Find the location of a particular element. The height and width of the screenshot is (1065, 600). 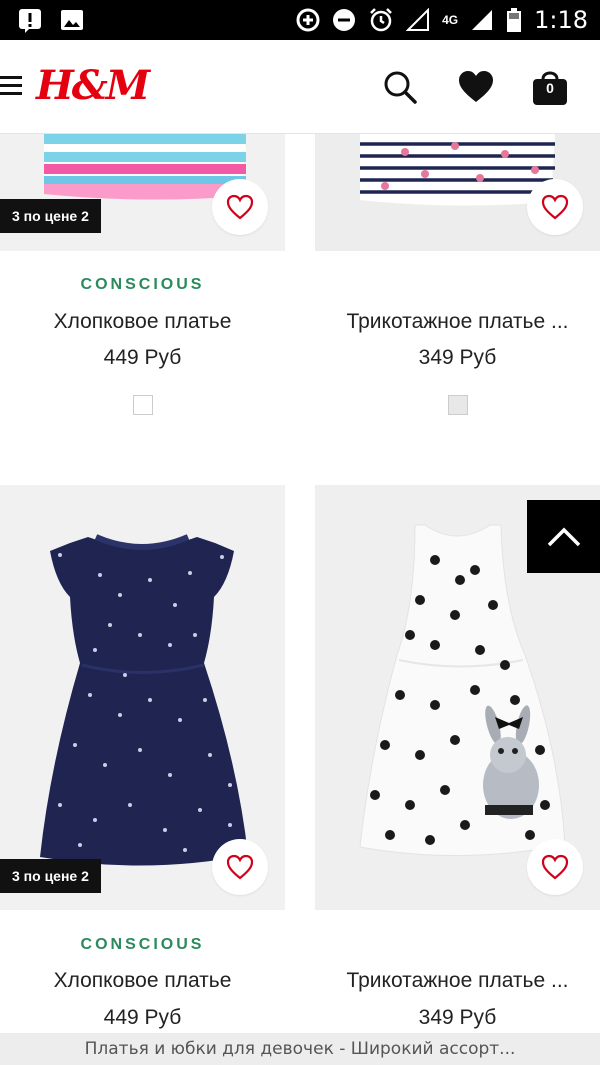

scroll-to-top-button is located at coordinates (563, 536).